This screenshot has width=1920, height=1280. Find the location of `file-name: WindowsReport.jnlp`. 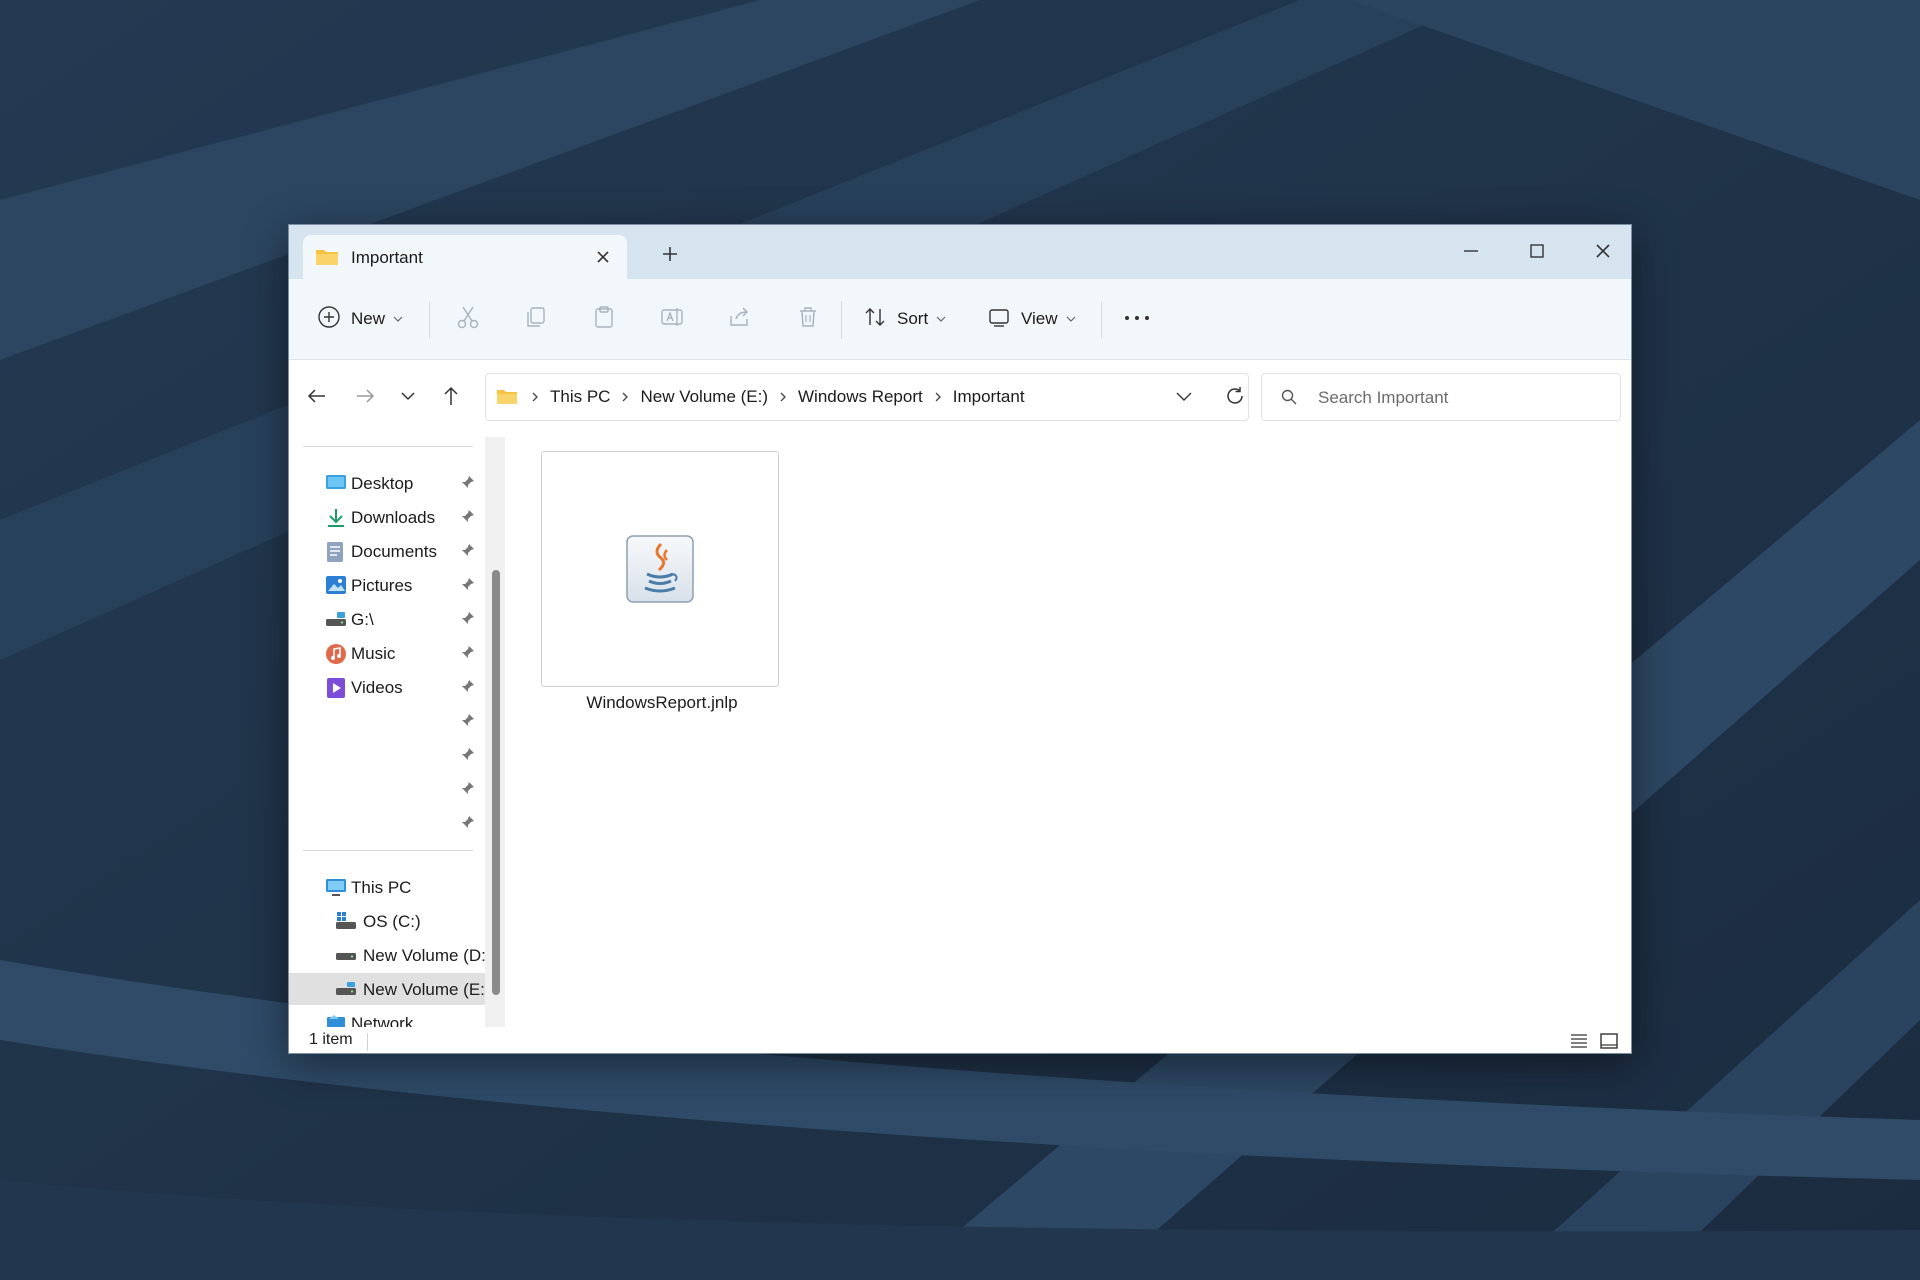

file-name: WindowsReport.jnlp is located at coordinates (662, 703).